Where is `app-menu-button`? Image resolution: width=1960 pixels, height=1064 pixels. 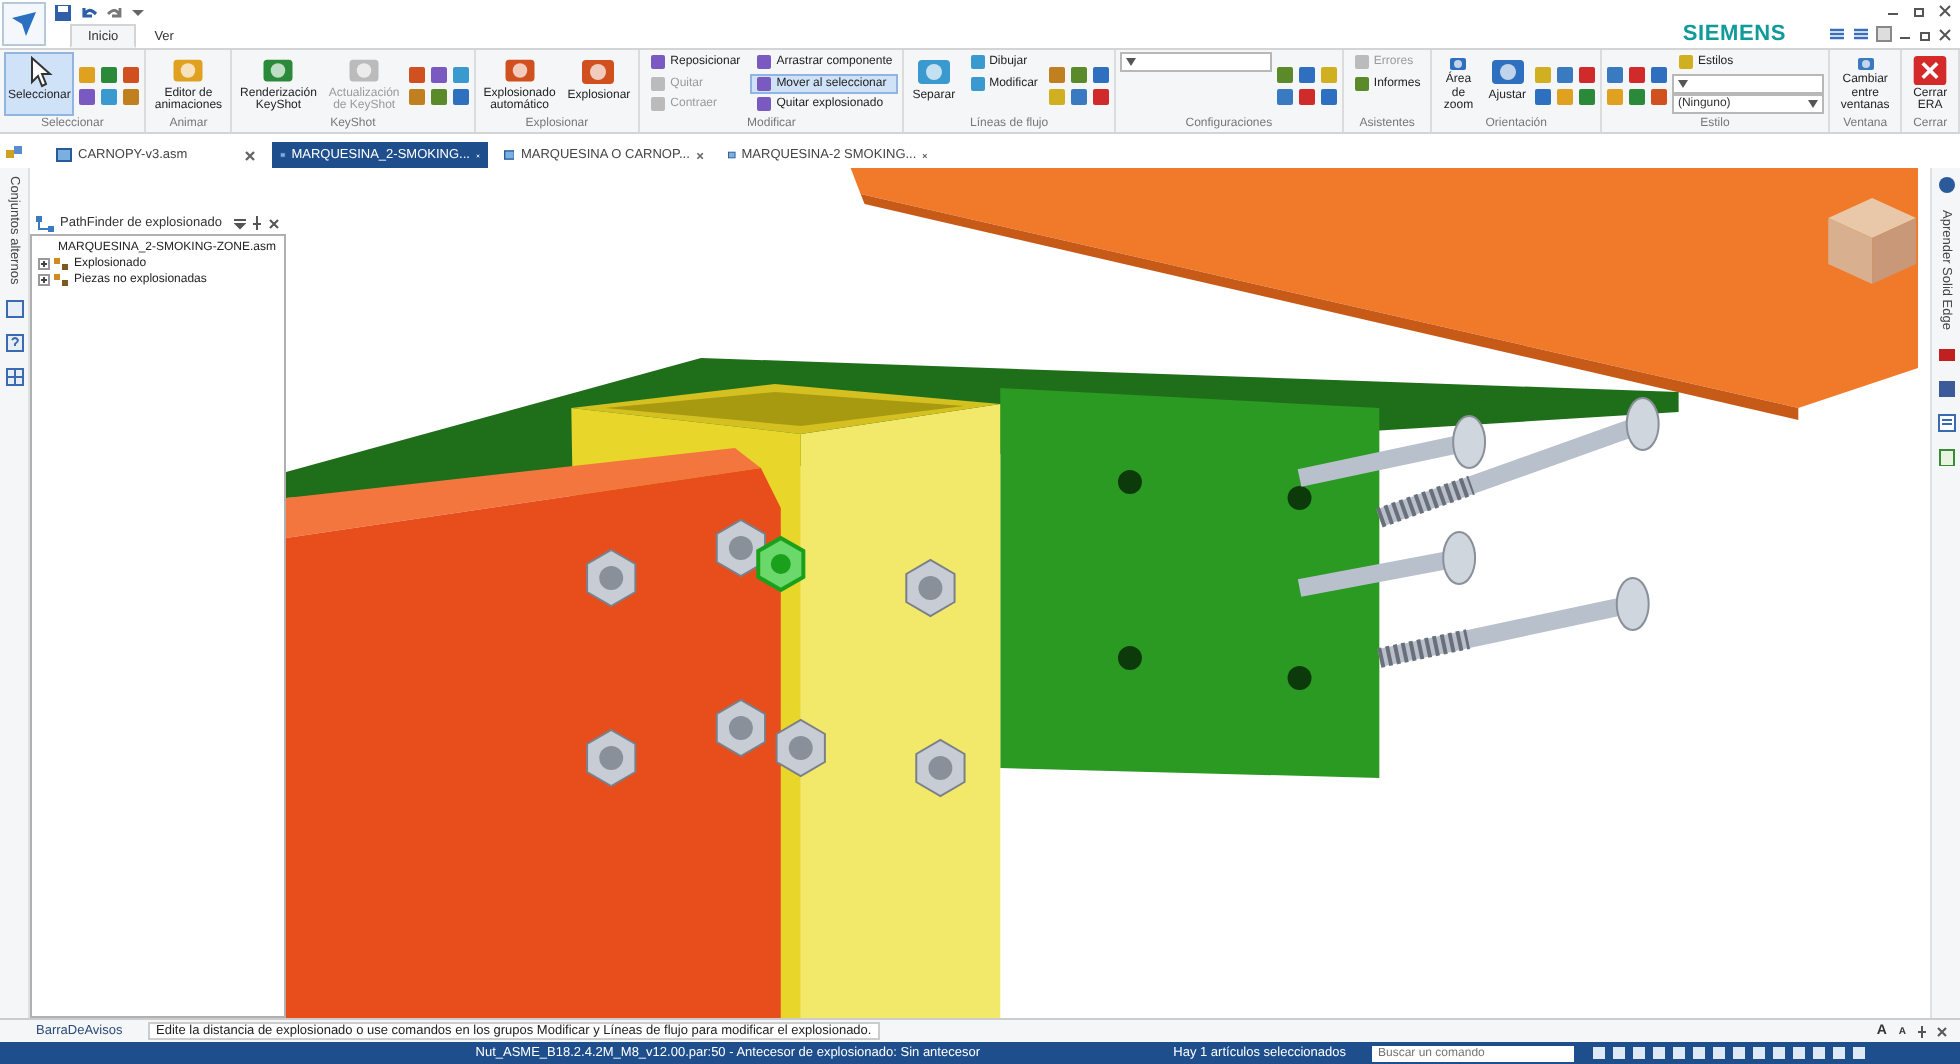 app-menu-button is located at coordinates (24, 24).